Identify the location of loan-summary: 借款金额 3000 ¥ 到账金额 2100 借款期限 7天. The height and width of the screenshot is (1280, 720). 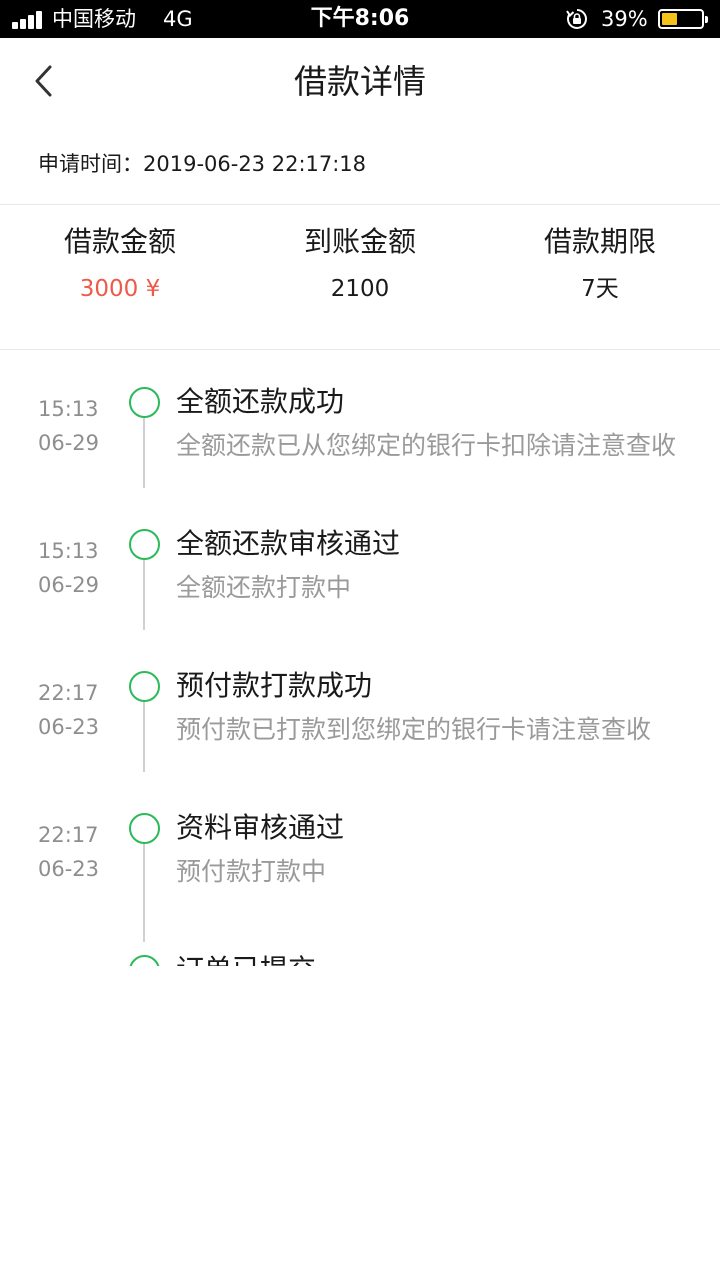
(360, 278).